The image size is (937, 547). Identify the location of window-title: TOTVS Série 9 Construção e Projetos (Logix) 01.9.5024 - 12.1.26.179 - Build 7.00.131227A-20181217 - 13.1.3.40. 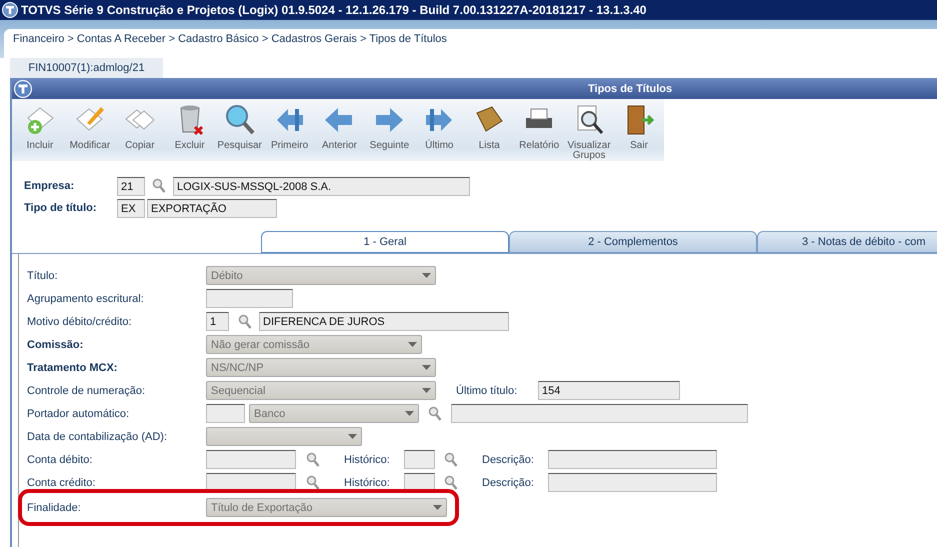
(333, 10).